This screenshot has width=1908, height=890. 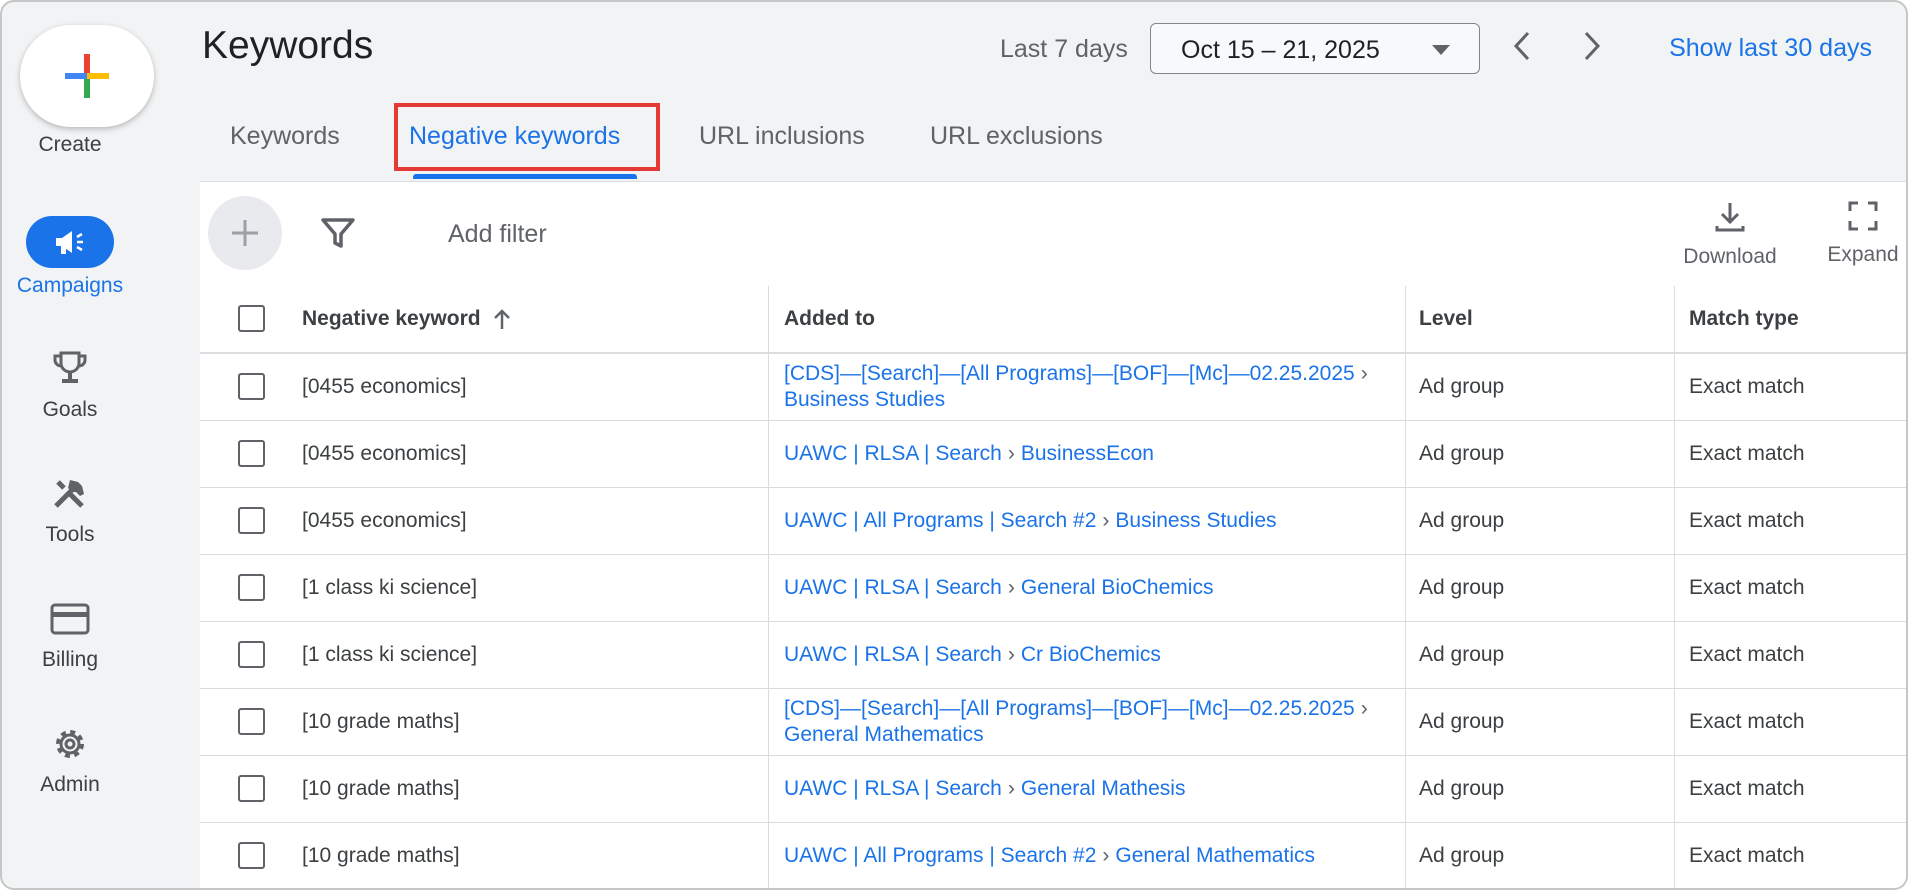 What do you see at coordinates (1016, 136) in the screenshot?
I see `tab-url-exclusions: URL exclusions` at bounding box center [1016, 136].